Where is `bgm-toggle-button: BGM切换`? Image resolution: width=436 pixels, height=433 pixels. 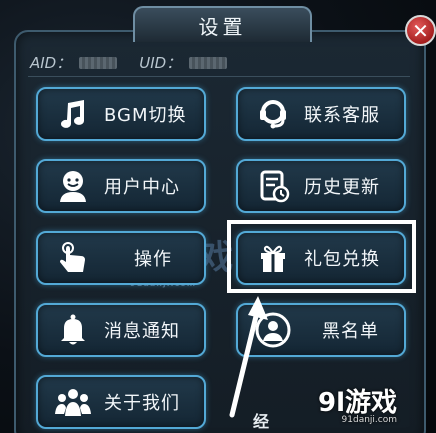
bgm-toggle-button: BGM切换 is located at coordinates (121, 114).